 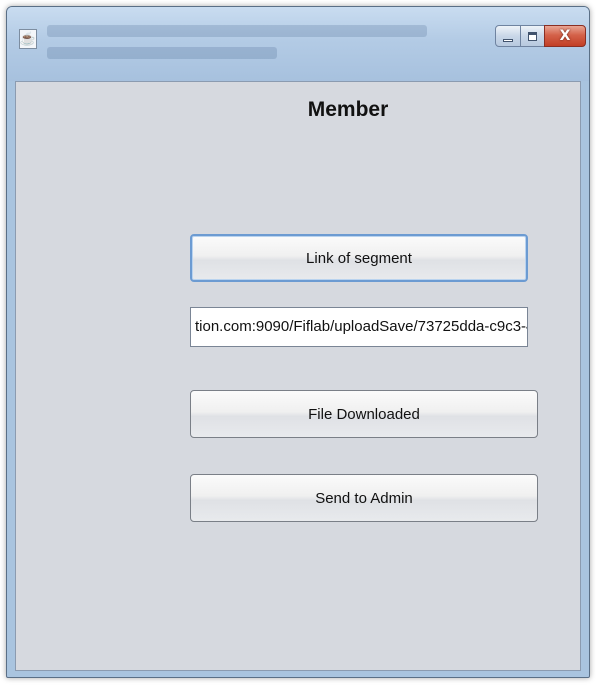 I want to click on maximize-button, so click(x=532, y=36).